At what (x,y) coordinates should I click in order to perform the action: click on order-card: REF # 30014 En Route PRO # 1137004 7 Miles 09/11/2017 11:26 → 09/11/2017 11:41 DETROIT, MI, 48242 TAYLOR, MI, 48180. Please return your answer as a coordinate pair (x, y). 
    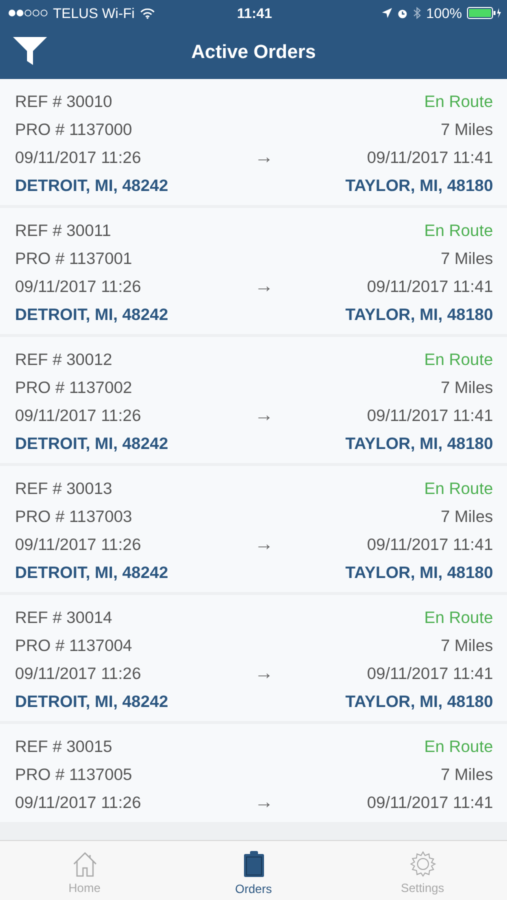
    Looking at the image, I should click on (253, 658).